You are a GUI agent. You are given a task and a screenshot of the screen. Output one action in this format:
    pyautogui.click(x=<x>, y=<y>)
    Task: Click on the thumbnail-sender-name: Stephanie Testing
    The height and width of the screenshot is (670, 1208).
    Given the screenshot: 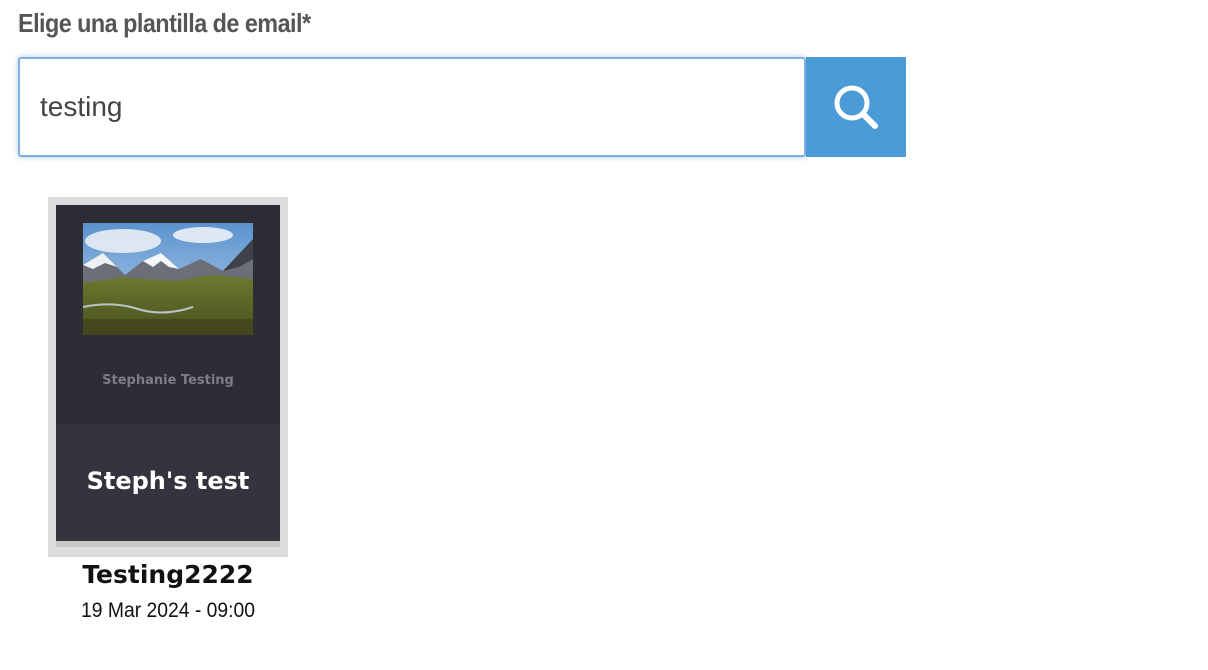 What is the action you would take?
    pyautogui.click(x=168, y=380)
    